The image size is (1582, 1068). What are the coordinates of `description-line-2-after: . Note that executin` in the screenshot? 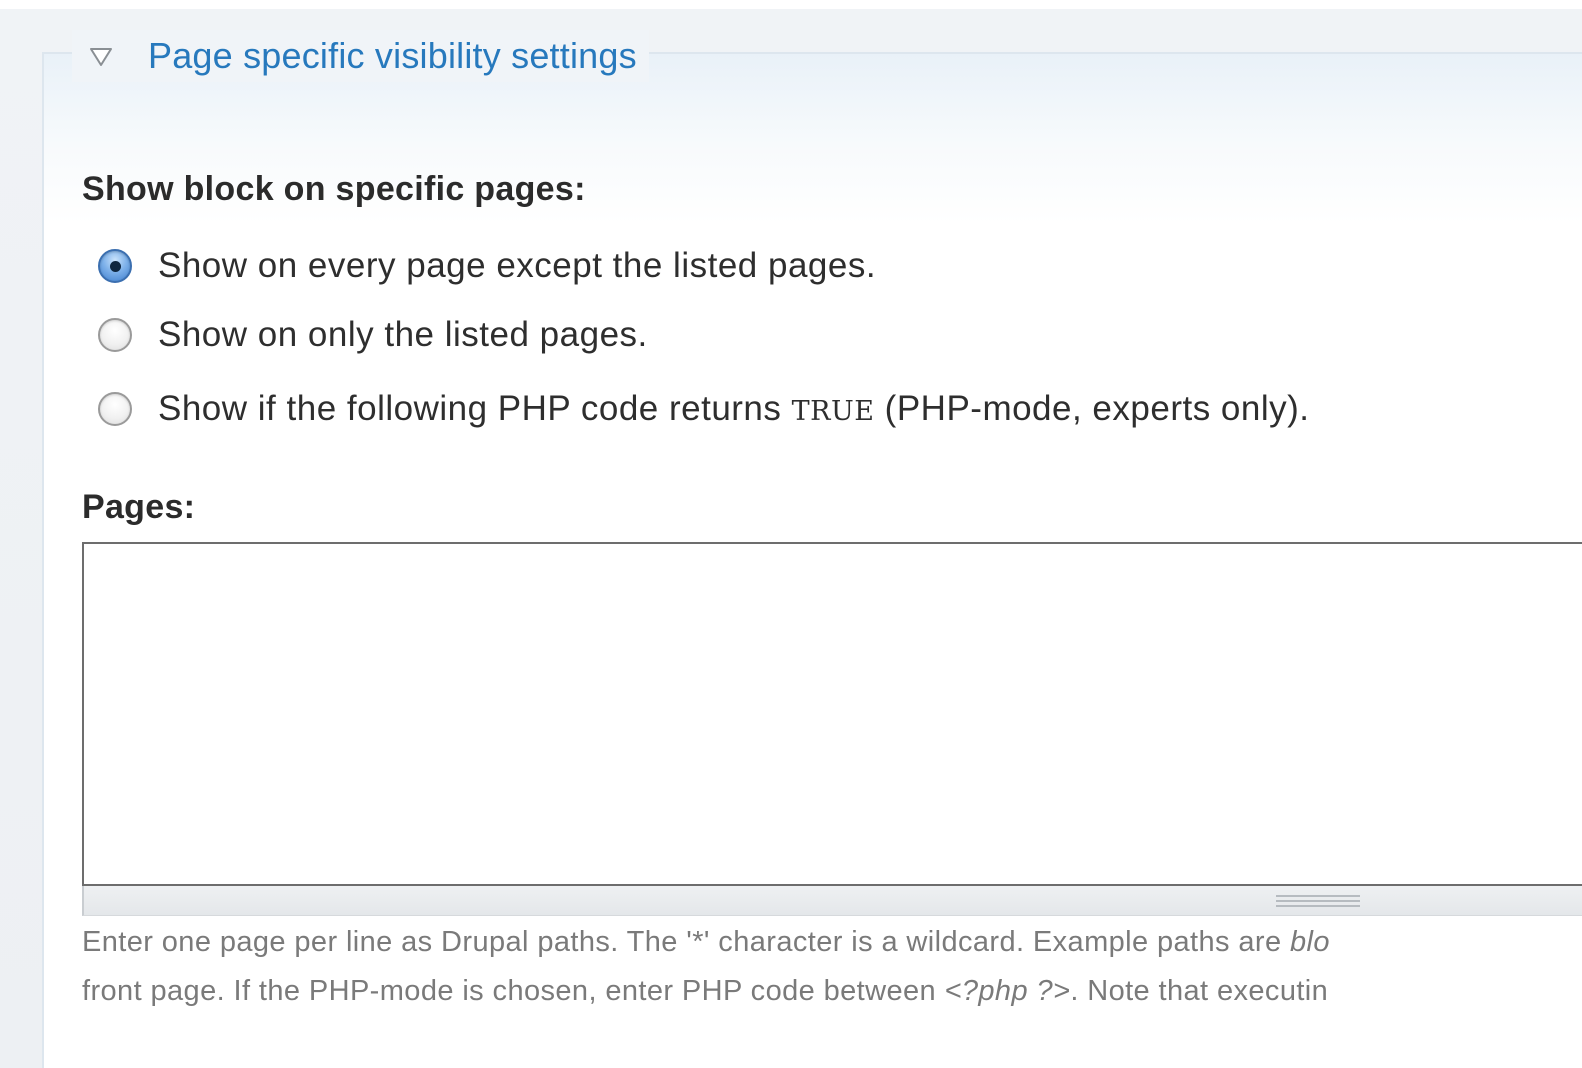 It's located at (1199, 991).